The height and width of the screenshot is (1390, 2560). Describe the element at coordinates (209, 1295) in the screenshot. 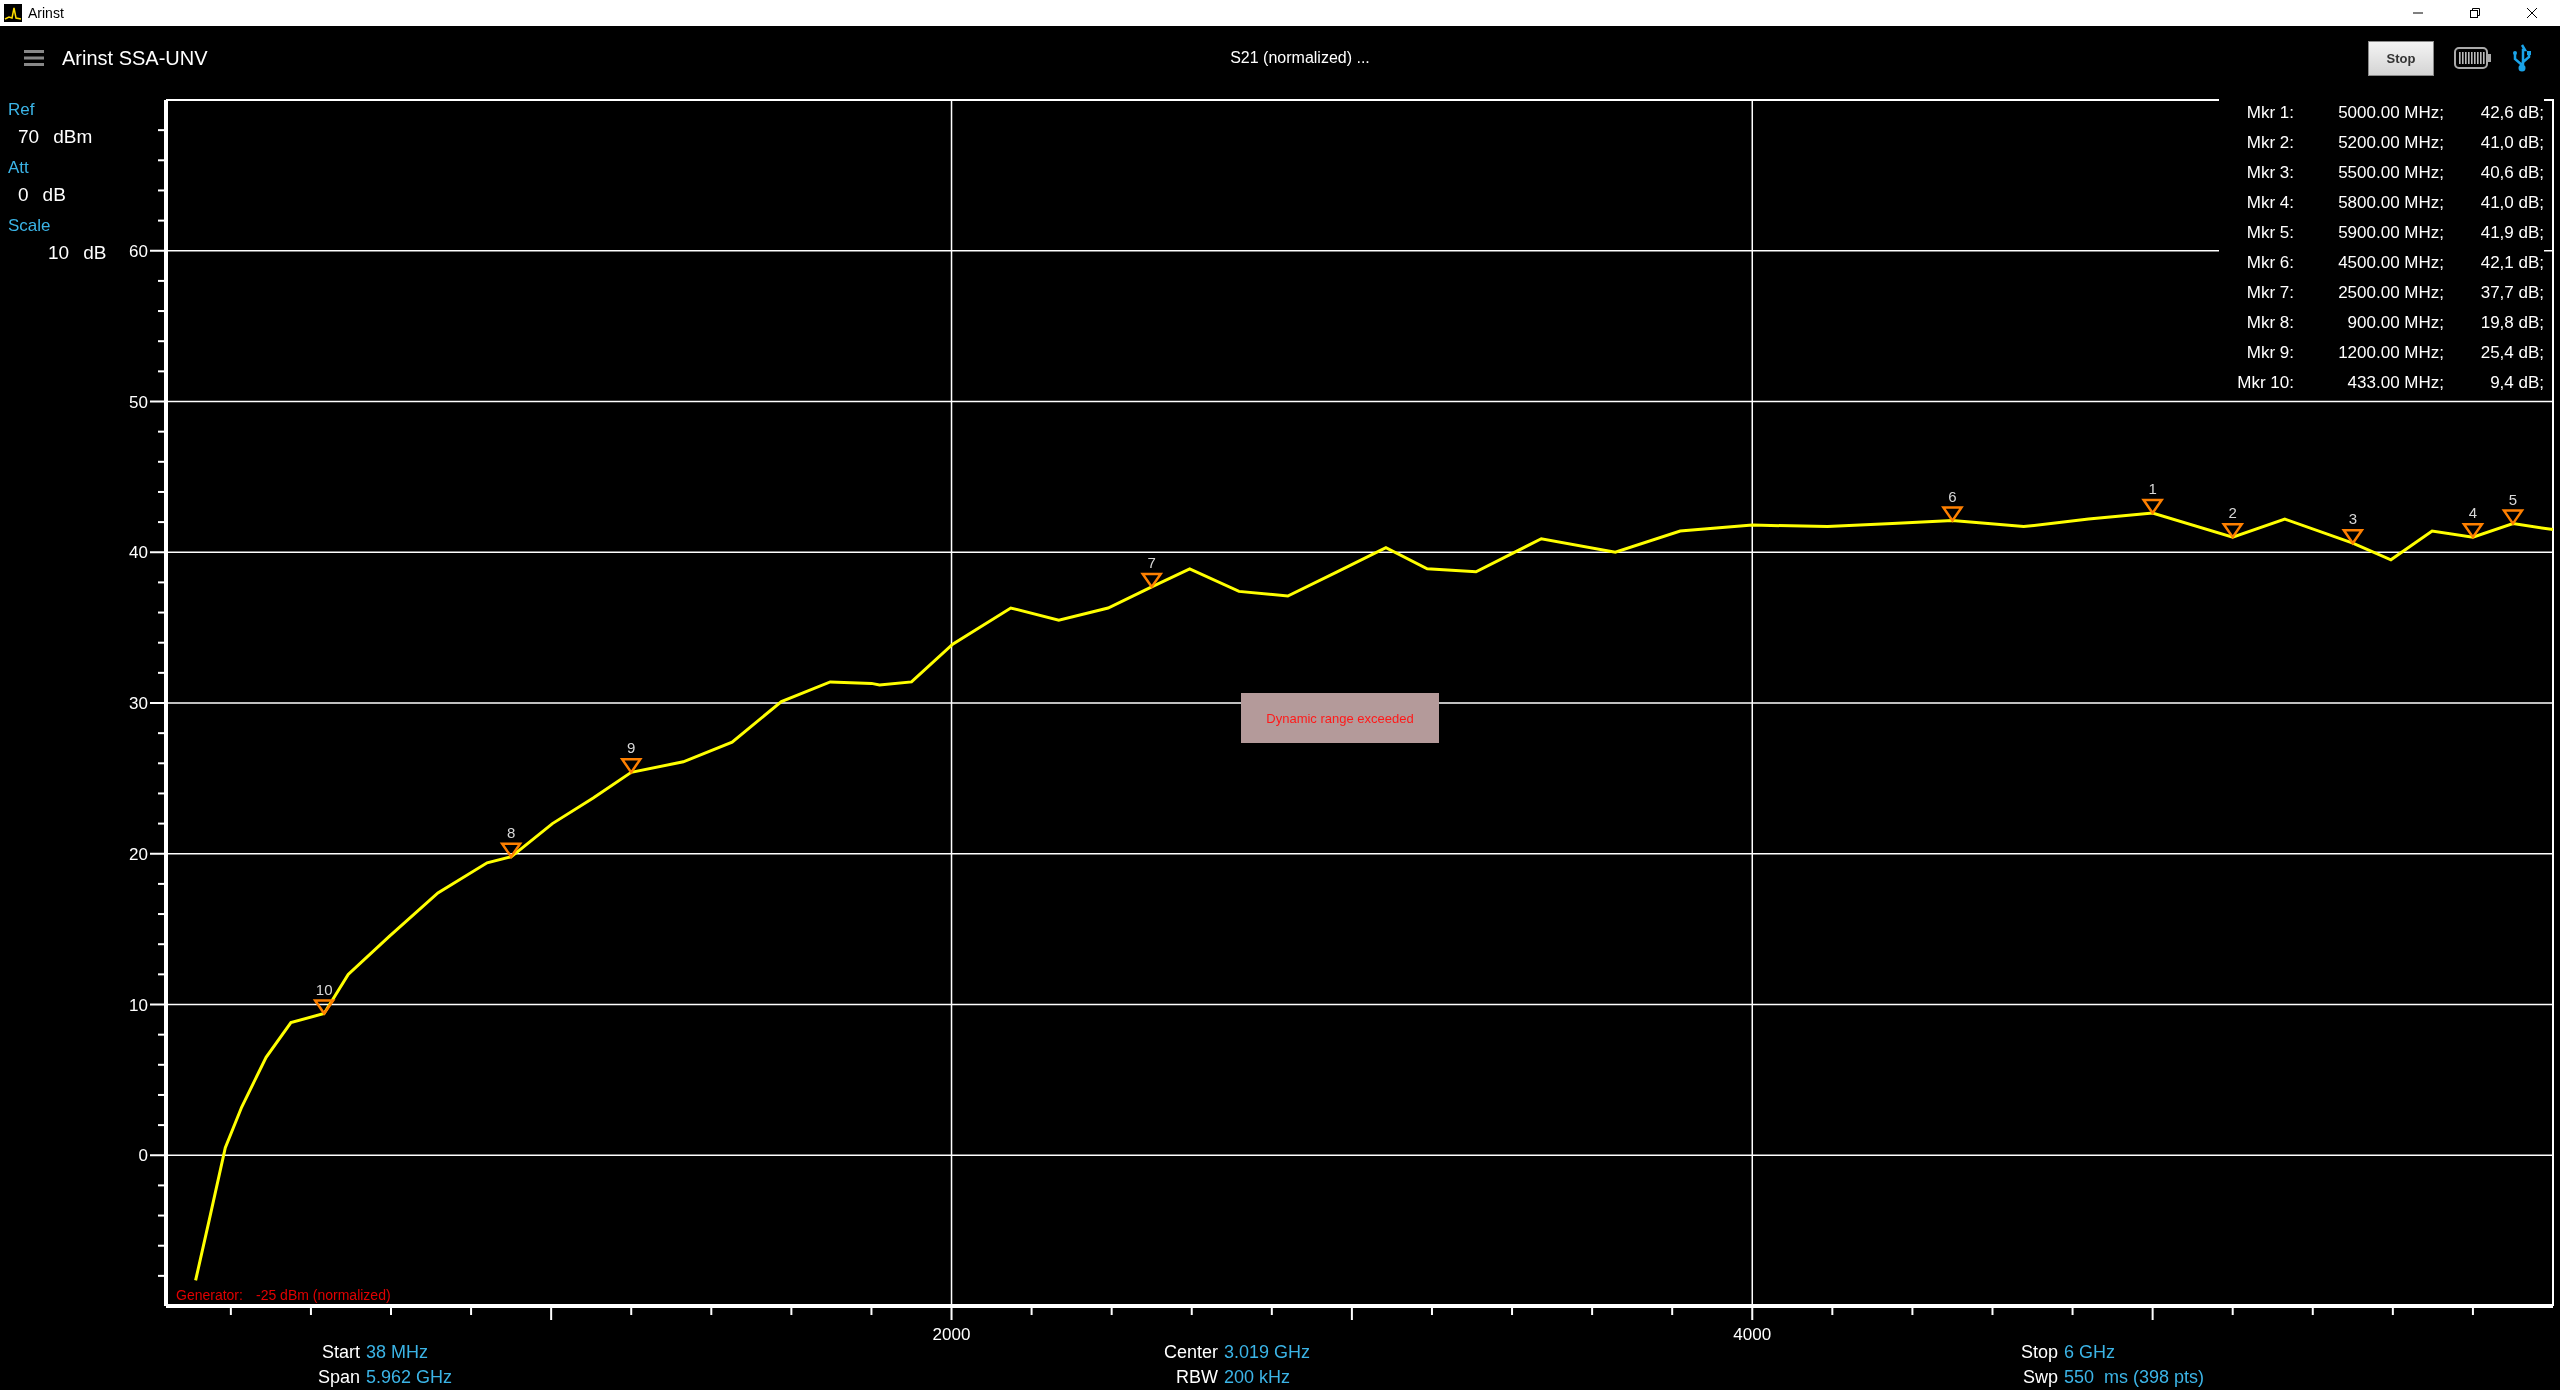

I see `generator-label: Generator:` at that location.